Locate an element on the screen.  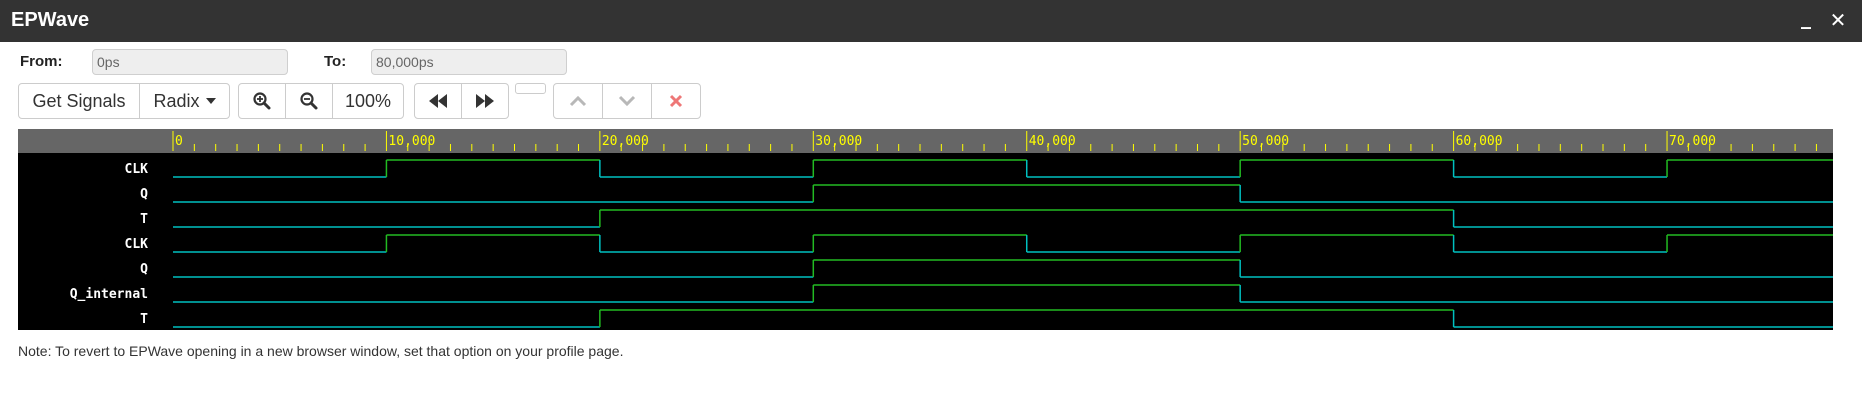
rewind-icon is located at coordinates (438, 101).